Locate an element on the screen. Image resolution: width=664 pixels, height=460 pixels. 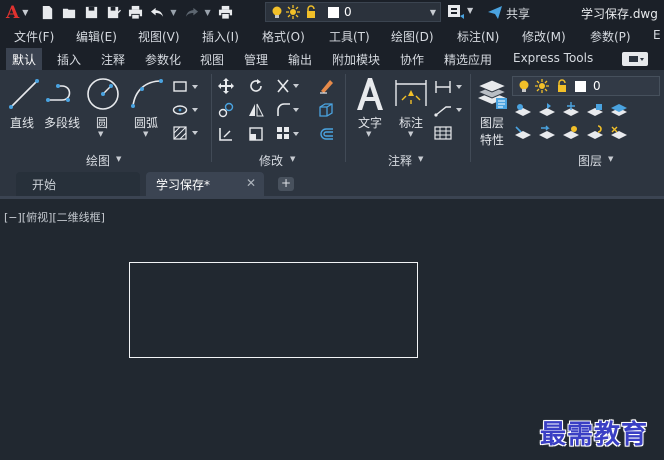
layer-make-current-icon is located at coordinates (619, 111).